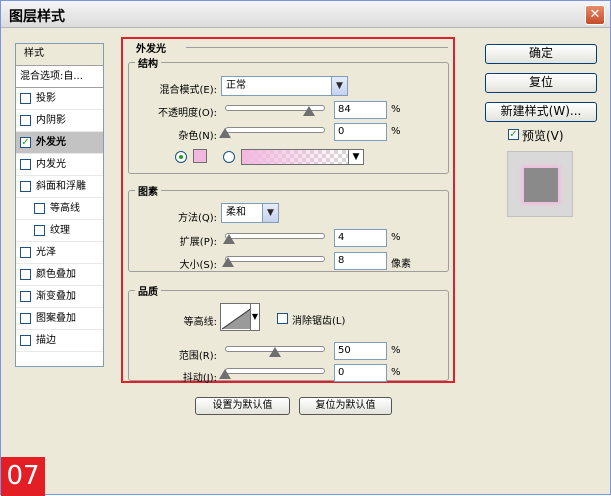 The width and height of the screenshot is (611, 496). What do you see at coordinates (360, 110) in the screenshot?
I see `opacity-input: 84` at bounding box center [360, 110].